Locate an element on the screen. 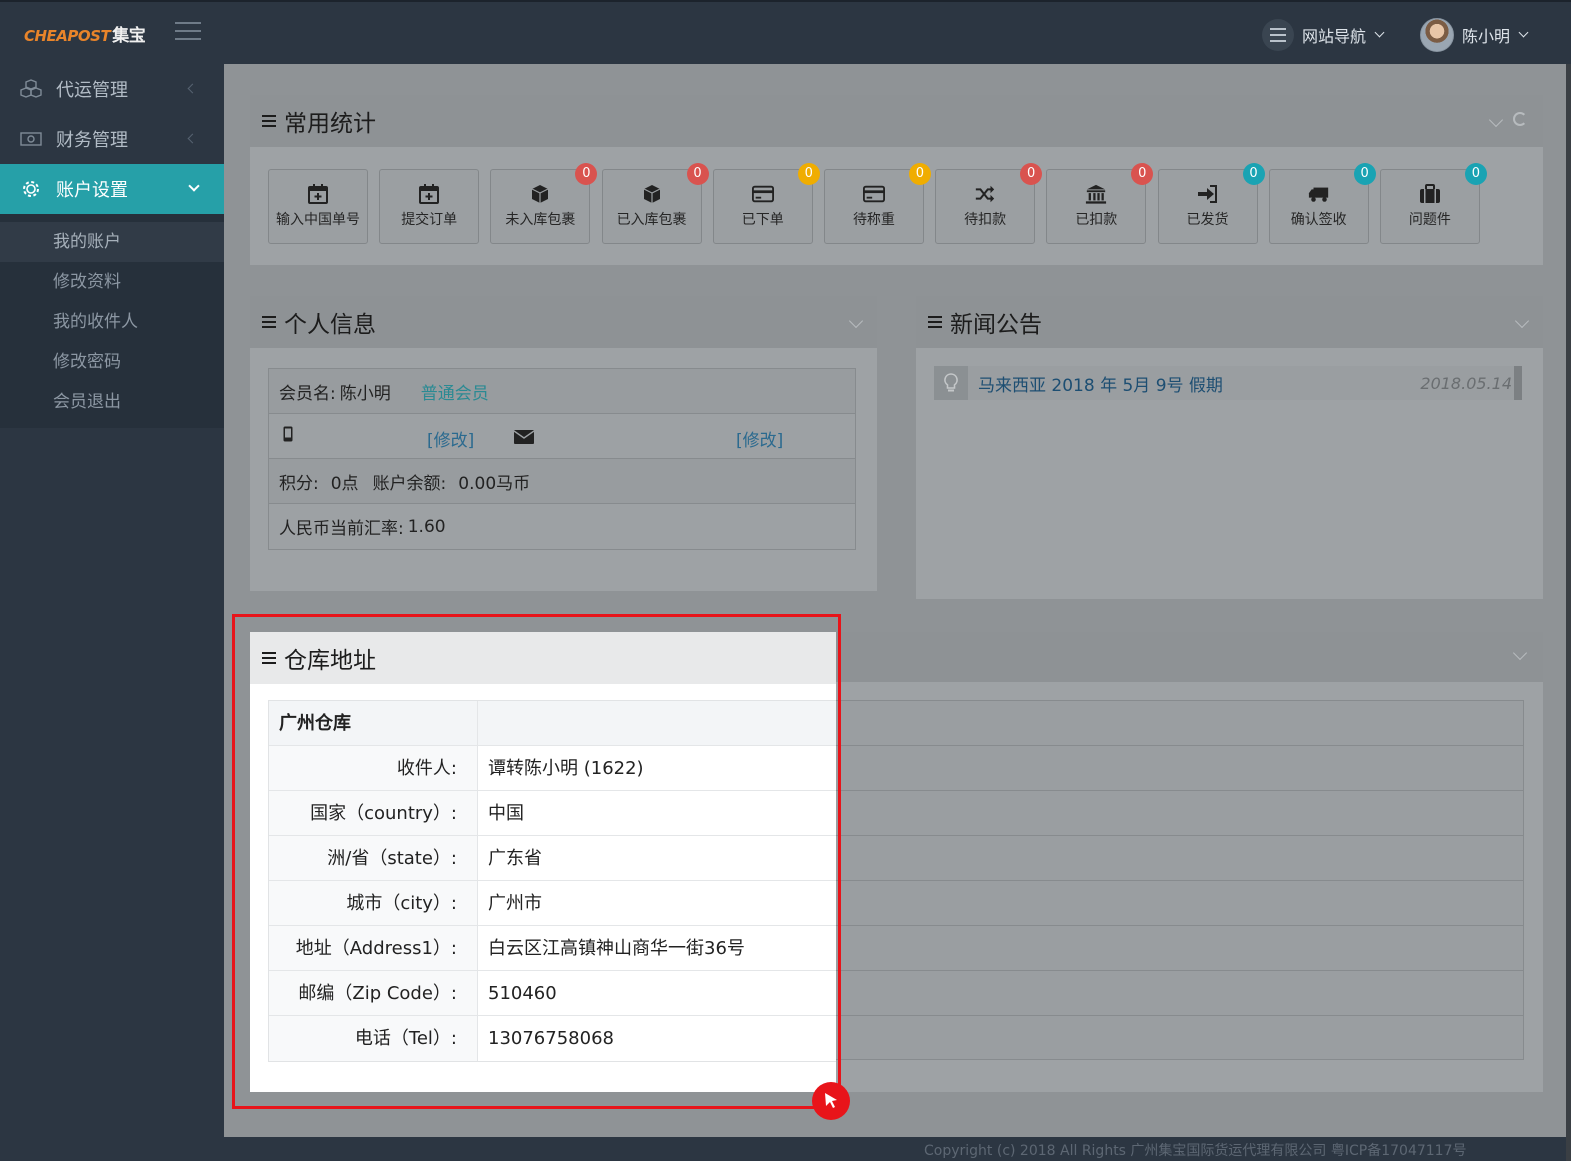 The image size is (1571, 1161). news-title: 马来西亚 2018 年 5月 9号 假期 is located at coordinates (1100, 383).